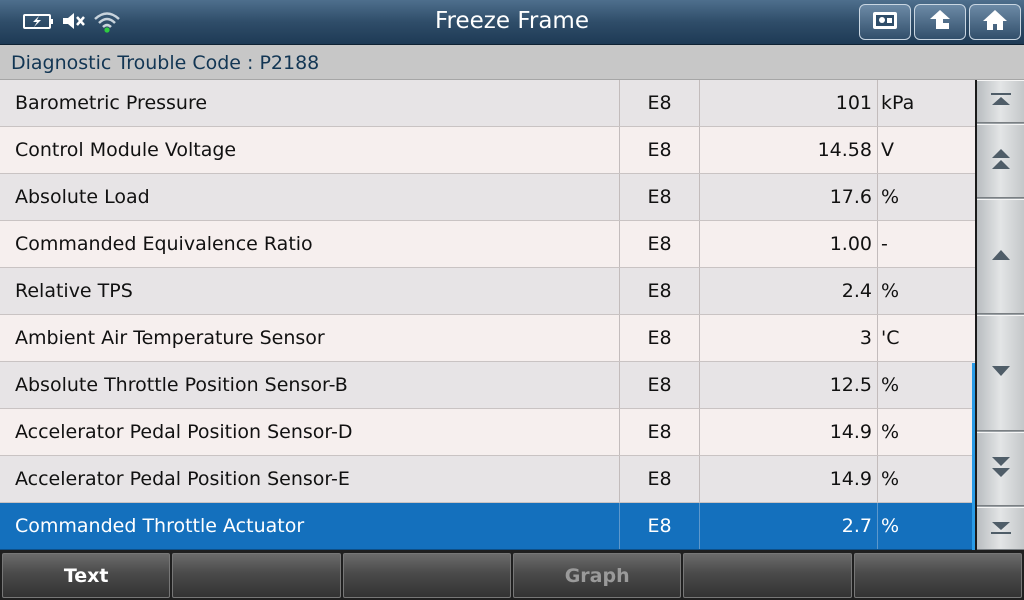 Image resolution: width=1024 pixels, height=600 pixels. What do you see at coordinates (789, 526) in the screenshot?
I see `parameter-value: 2.7` at bounding box center [789, 526].